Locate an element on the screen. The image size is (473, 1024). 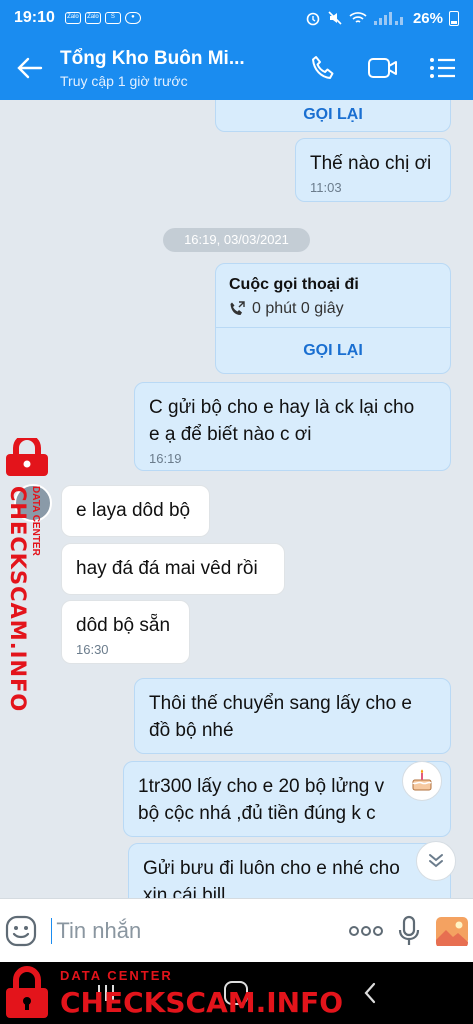
call-card: GỌI LẠI is located at coordinates (333, 116).